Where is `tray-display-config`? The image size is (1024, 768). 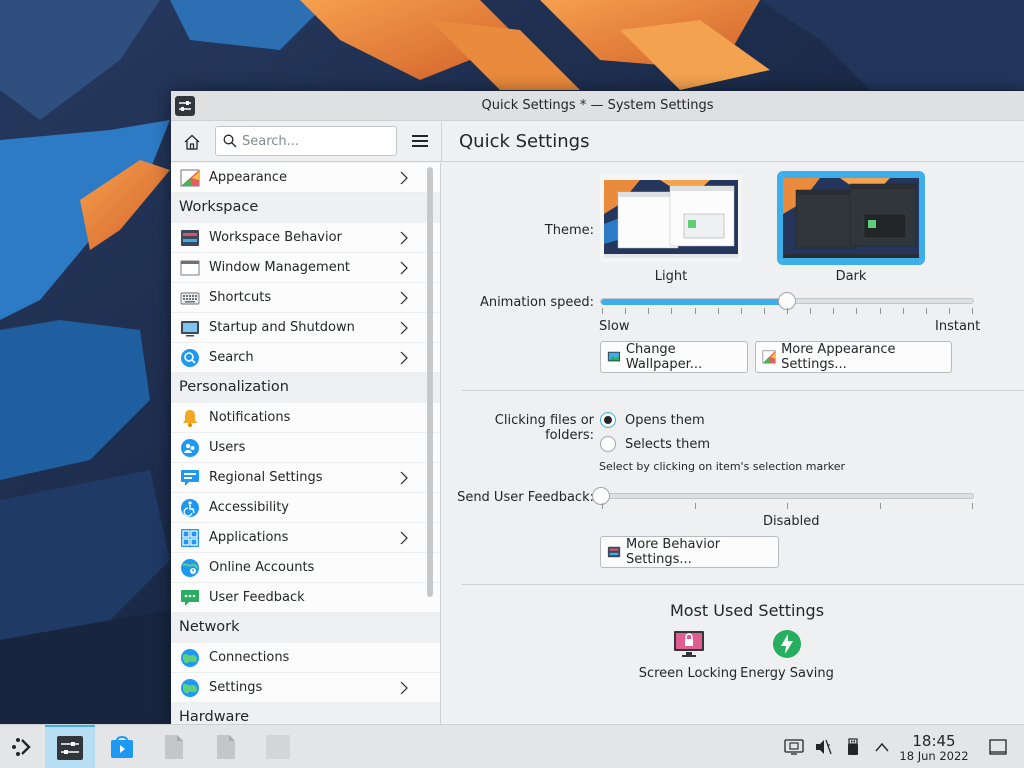
tray-display-config is located at coordinates (794, 747).